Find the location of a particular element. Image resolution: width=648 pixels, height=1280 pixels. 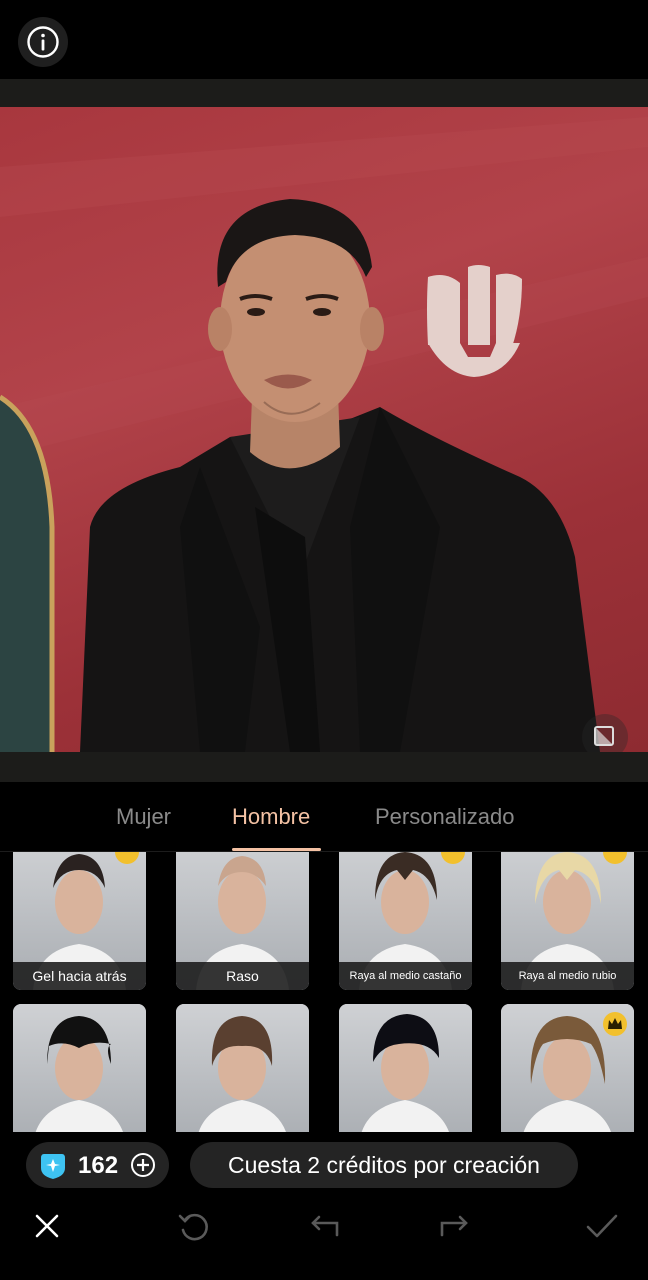

hairstyle-label: Gel hacia atrás is located at coordinates (79, 976).